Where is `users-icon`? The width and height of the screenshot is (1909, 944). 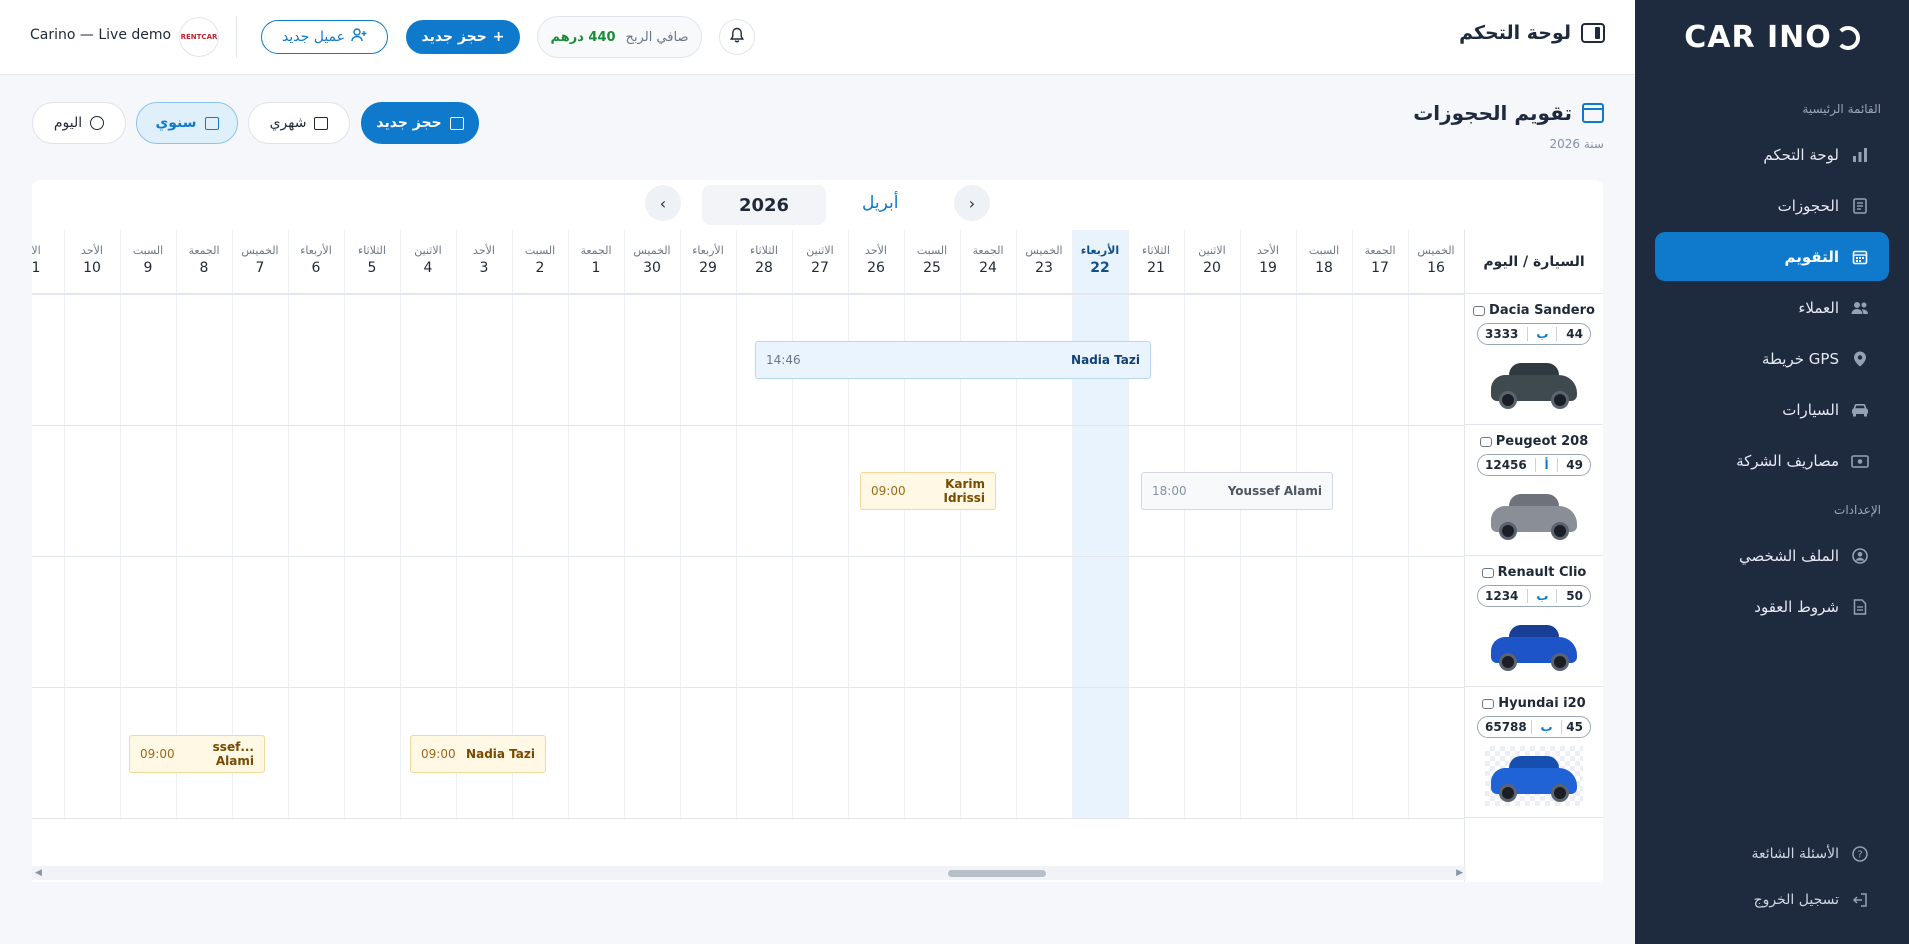
users-icon is located at coordinates (1860, 308).